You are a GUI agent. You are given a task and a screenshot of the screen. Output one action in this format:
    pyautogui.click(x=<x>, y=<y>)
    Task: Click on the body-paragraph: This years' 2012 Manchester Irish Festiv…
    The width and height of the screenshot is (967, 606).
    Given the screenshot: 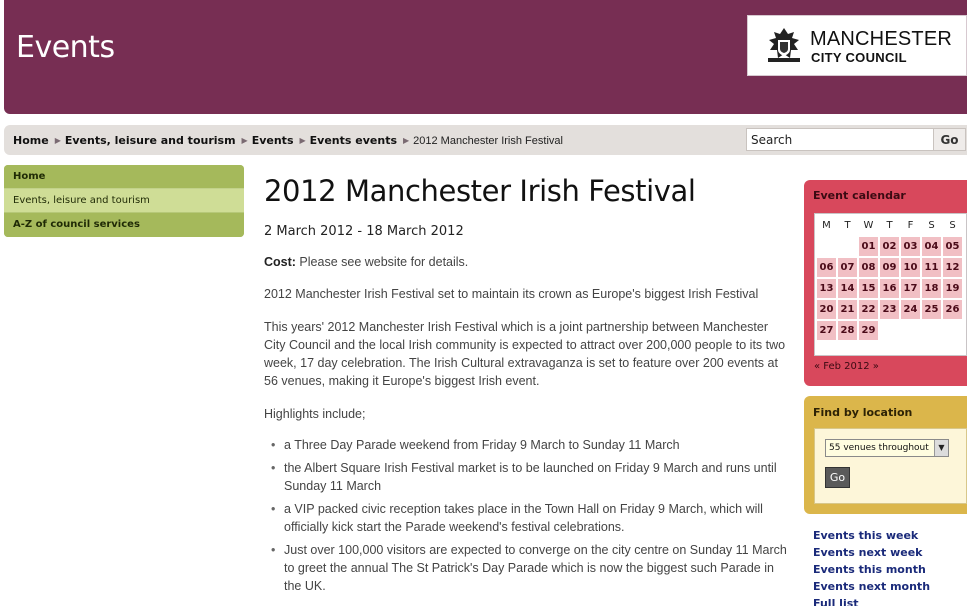 What is the action you would take?
    pyautogui.click(x=525, y=354)
    